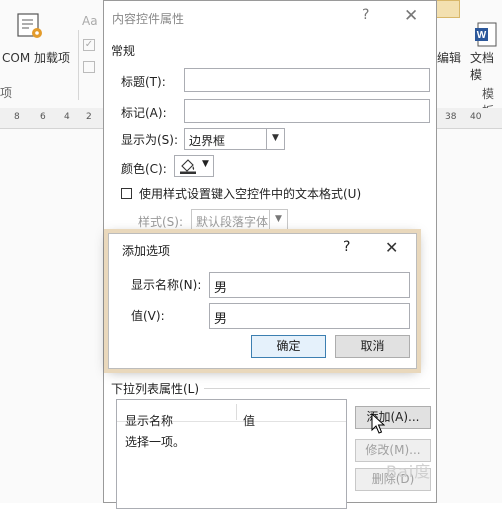 The width and height of the screenshot is (502, 509). What do you see at coordinates (449, 57) in the screenshot?
I see `edit-fragment: 编辑` at bounding box center [449, 57].